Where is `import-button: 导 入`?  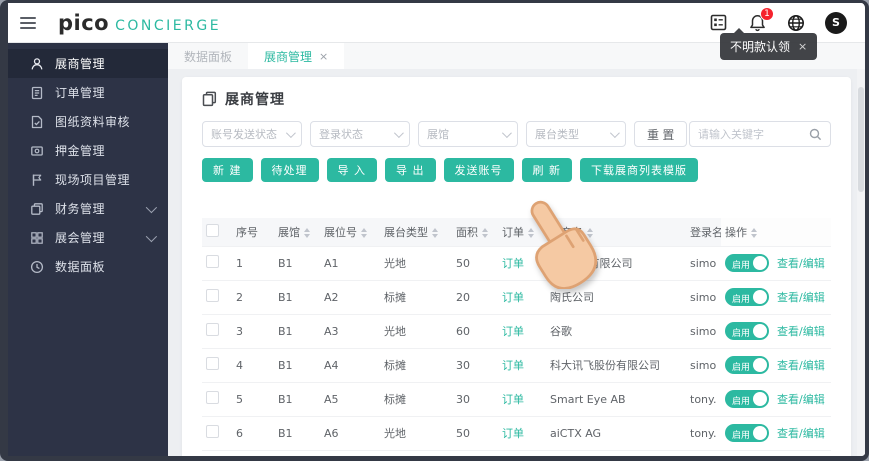 import-button: 导 入 is located at coordinates (351, 170).